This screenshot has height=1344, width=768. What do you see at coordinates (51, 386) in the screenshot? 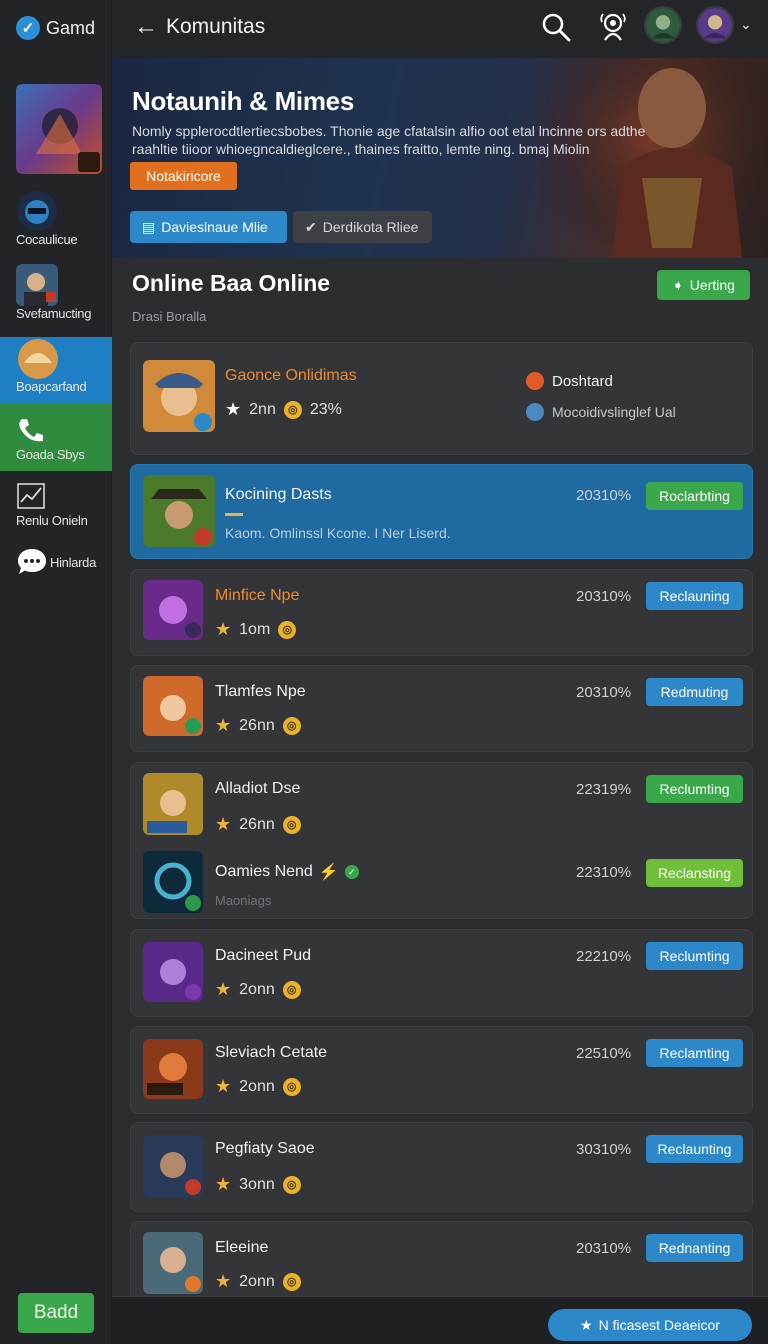
I see `sidebar-item-label: Boapcarfand` at bounding box center [51, 386].